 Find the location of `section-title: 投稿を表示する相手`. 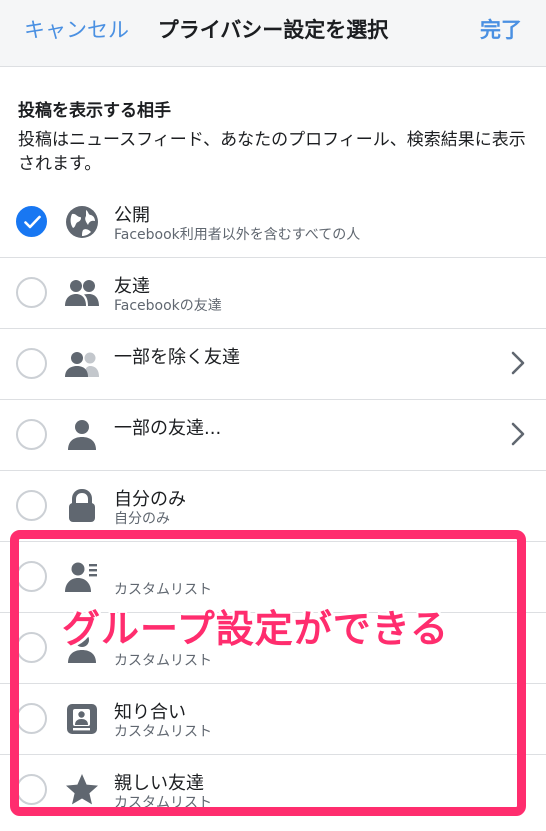

section-title: 投稿を表示する相手 is located at coordinates (94, 111).